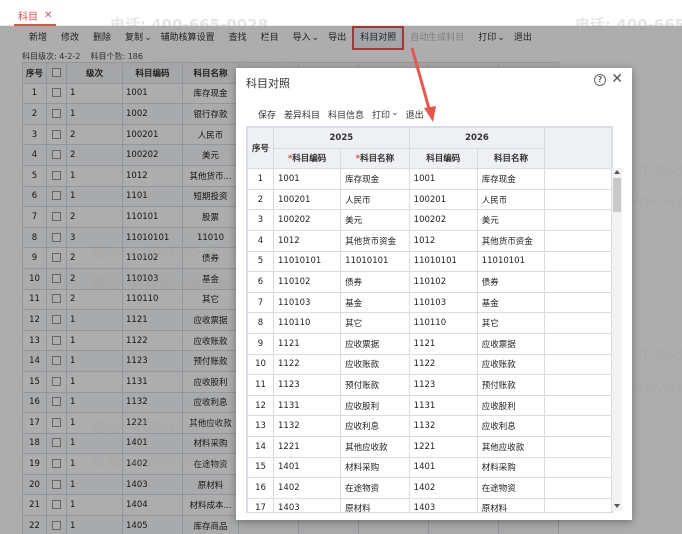 This screenshot has width=682, height=534. What do you see at coordinates (307, 240) in the screenshot?
I see `table-cell: 1012` at bounding box center [307, 240].